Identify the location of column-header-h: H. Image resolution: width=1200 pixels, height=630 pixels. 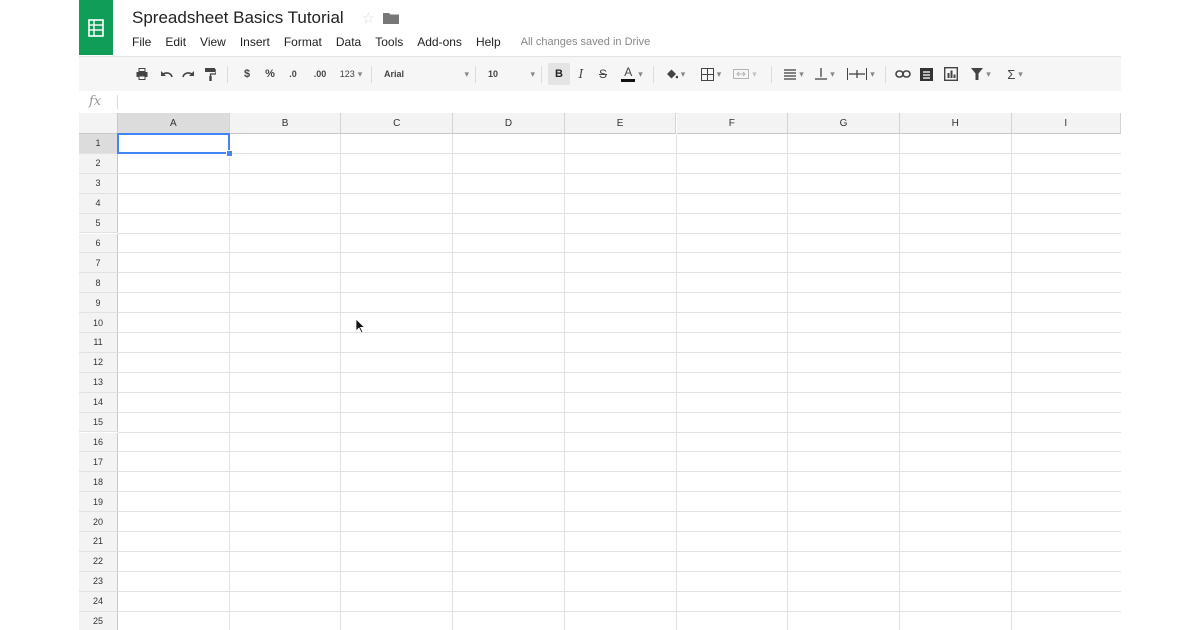
(955, 123).